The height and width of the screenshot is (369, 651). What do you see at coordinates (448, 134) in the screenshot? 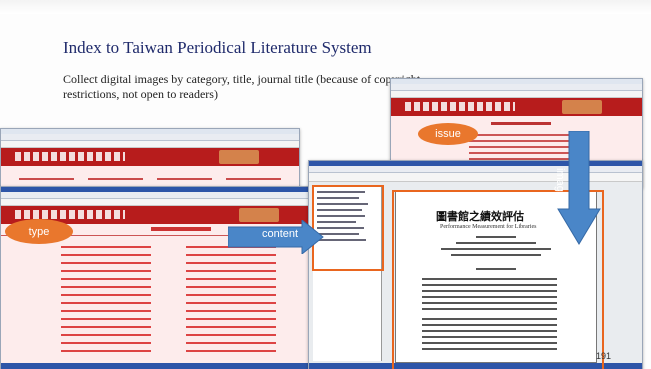
I see `issue-callout: issue` at bounding box center [448, 134].